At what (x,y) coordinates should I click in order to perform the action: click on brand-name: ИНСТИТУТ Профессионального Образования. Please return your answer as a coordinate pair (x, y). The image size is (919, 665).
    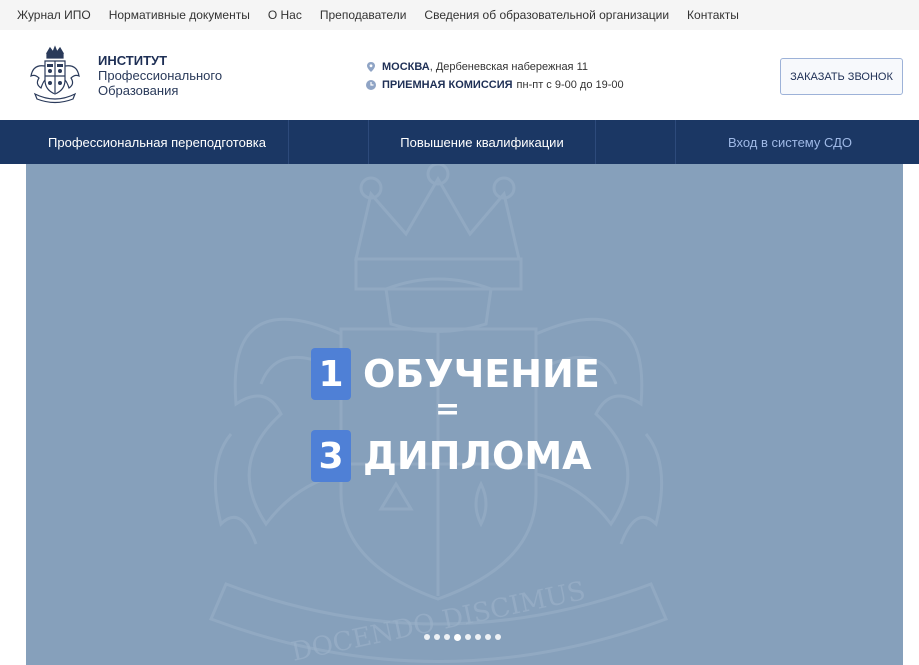
    Looking at the image, I should click on (160, 75).